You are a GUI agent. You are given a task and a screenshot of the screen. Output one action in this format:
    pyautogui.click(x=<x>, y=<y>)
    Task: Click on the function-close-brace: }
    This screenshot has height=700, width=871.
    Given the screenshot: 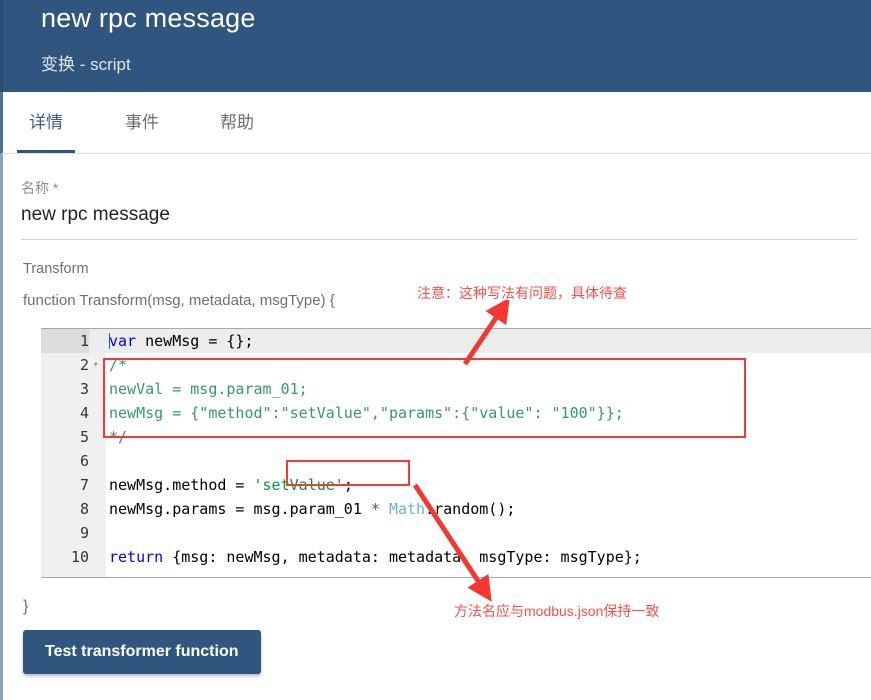 What is the action you would take?
    pyautogui.click(x=26, y=606)
    